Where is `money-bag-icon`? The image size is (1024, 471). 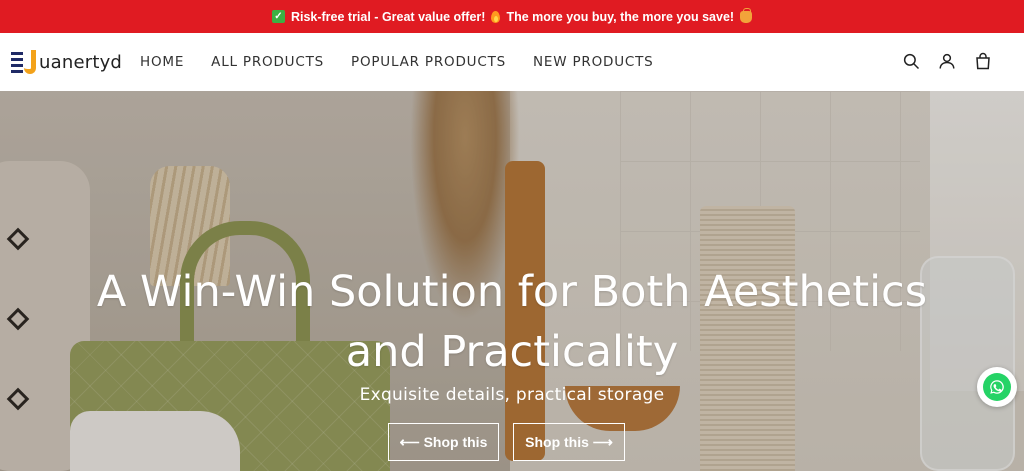 money-bag-icon is located at coordinates (746, 15).